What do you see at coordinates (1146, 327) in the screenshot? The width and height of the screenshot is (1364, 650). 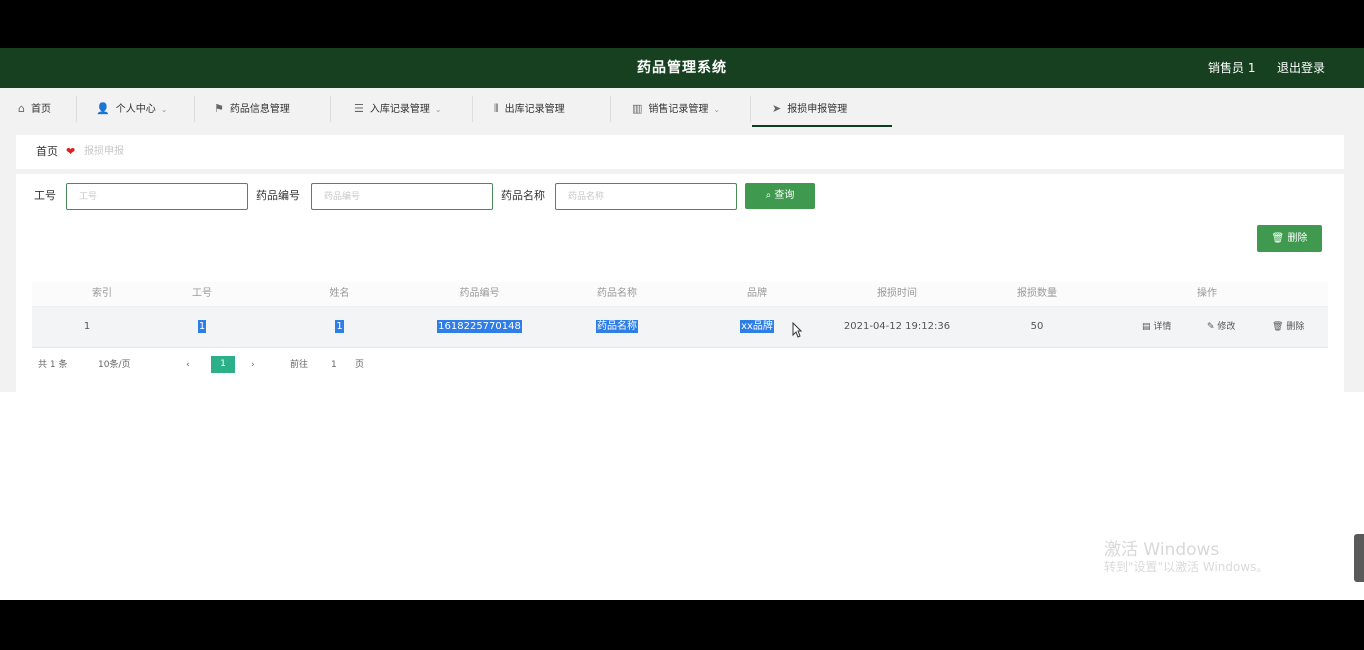 I see `document-icon: ▤` at bounding box center [1146, 327].